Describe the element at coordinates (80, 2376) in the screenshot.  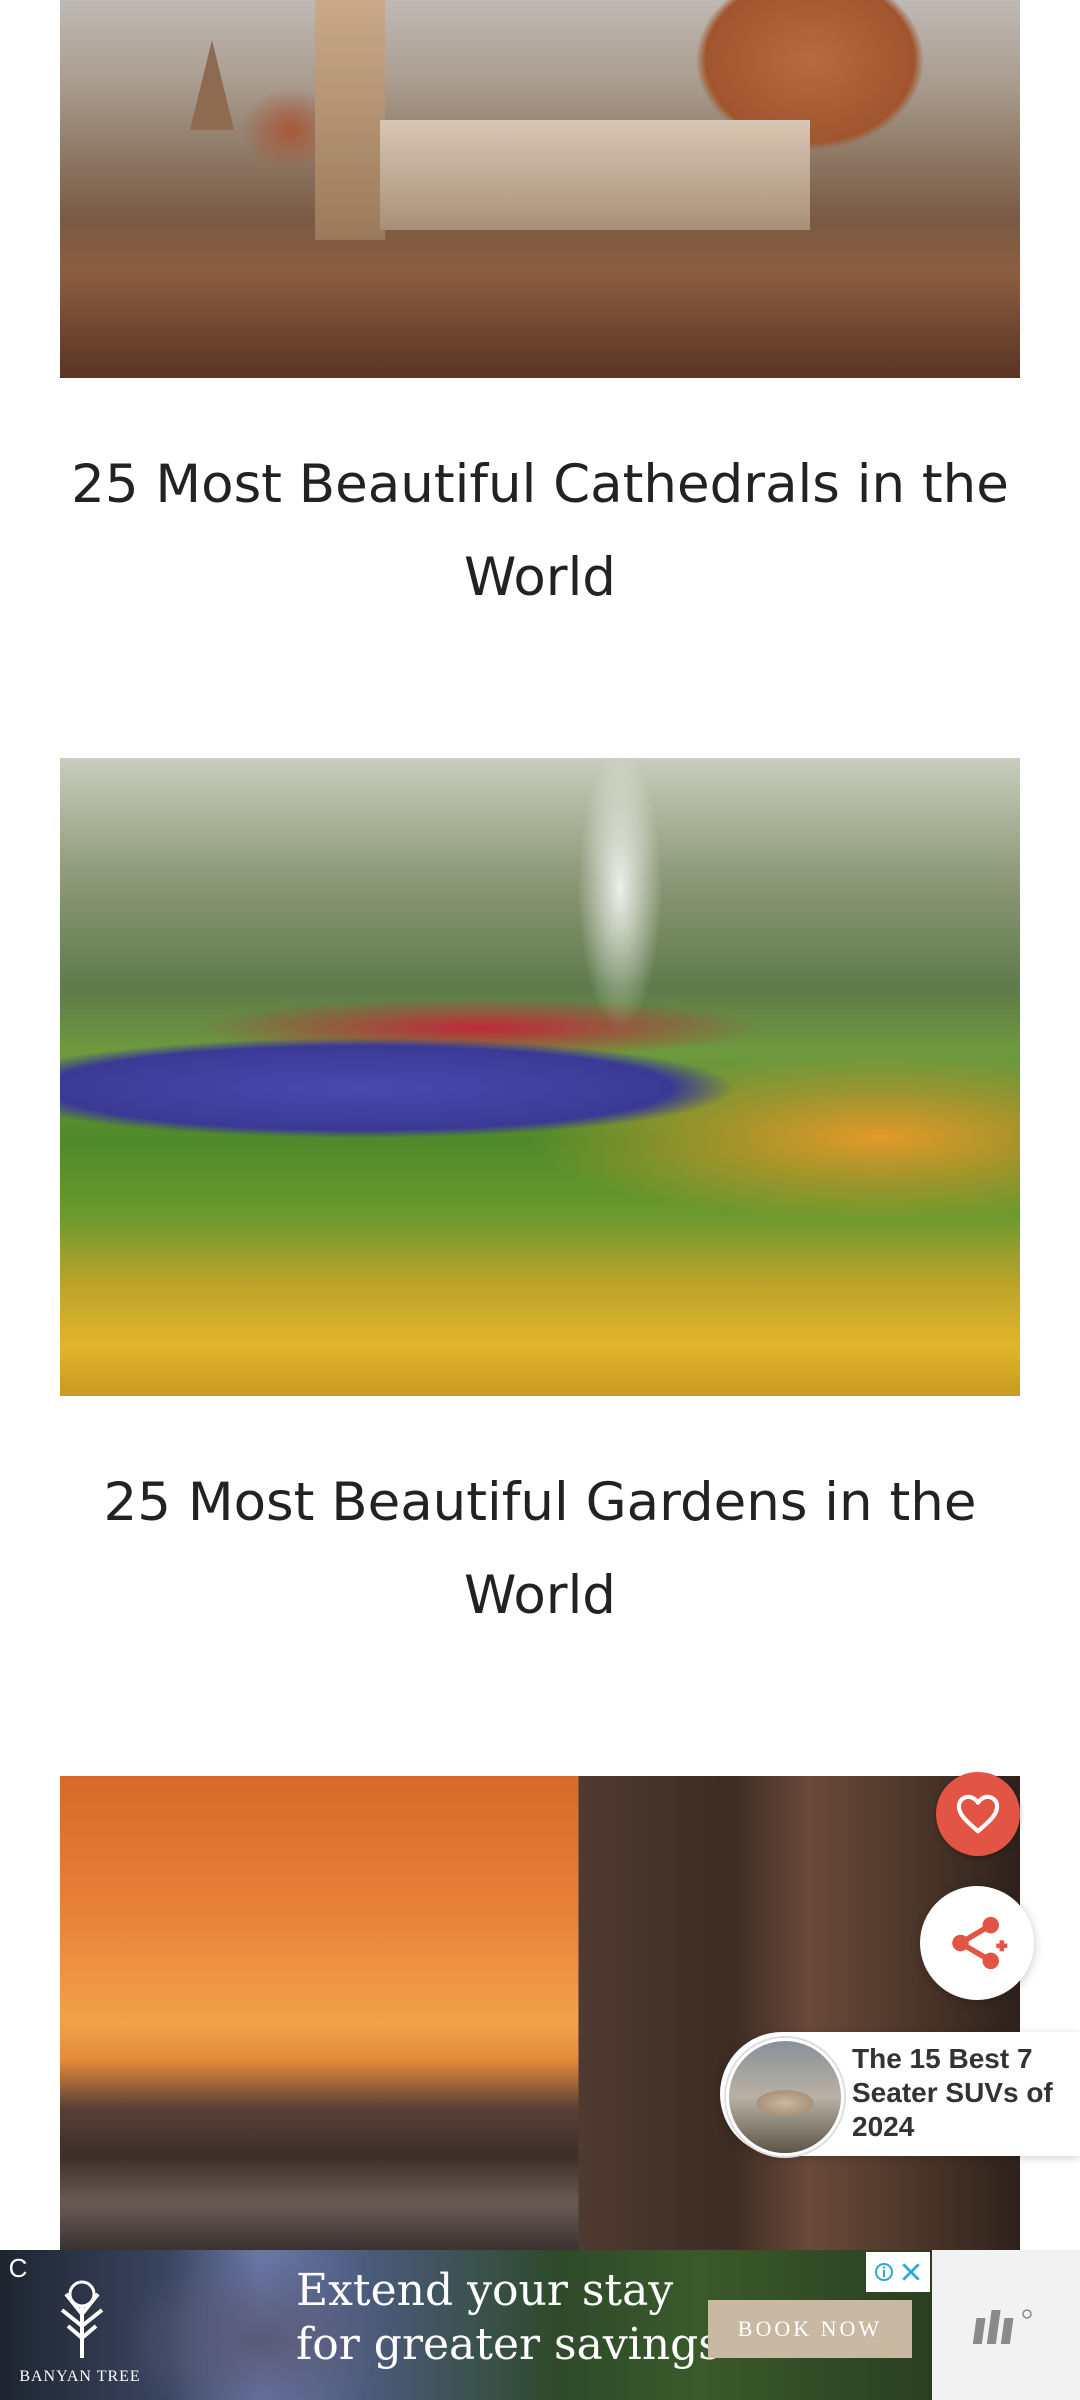
I see `ad-brand: BANYAN TREE` at that location.